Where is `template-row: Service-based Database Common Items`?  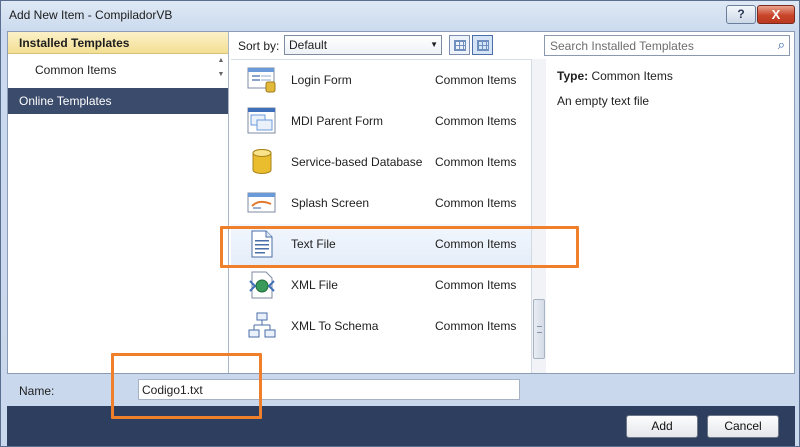 template-row: Service-based Database Common Items is located at coordinates (381, 162).